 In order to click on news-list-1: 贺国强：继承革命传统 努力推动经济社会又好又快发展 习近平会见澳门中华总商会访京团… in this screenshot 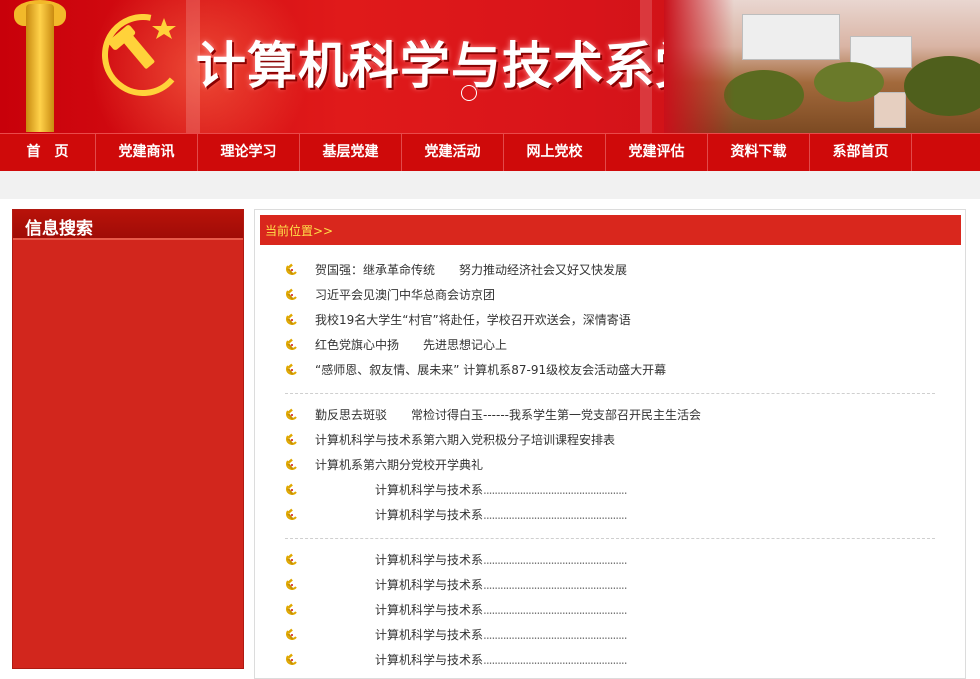, I will do `click(610, 319)`.